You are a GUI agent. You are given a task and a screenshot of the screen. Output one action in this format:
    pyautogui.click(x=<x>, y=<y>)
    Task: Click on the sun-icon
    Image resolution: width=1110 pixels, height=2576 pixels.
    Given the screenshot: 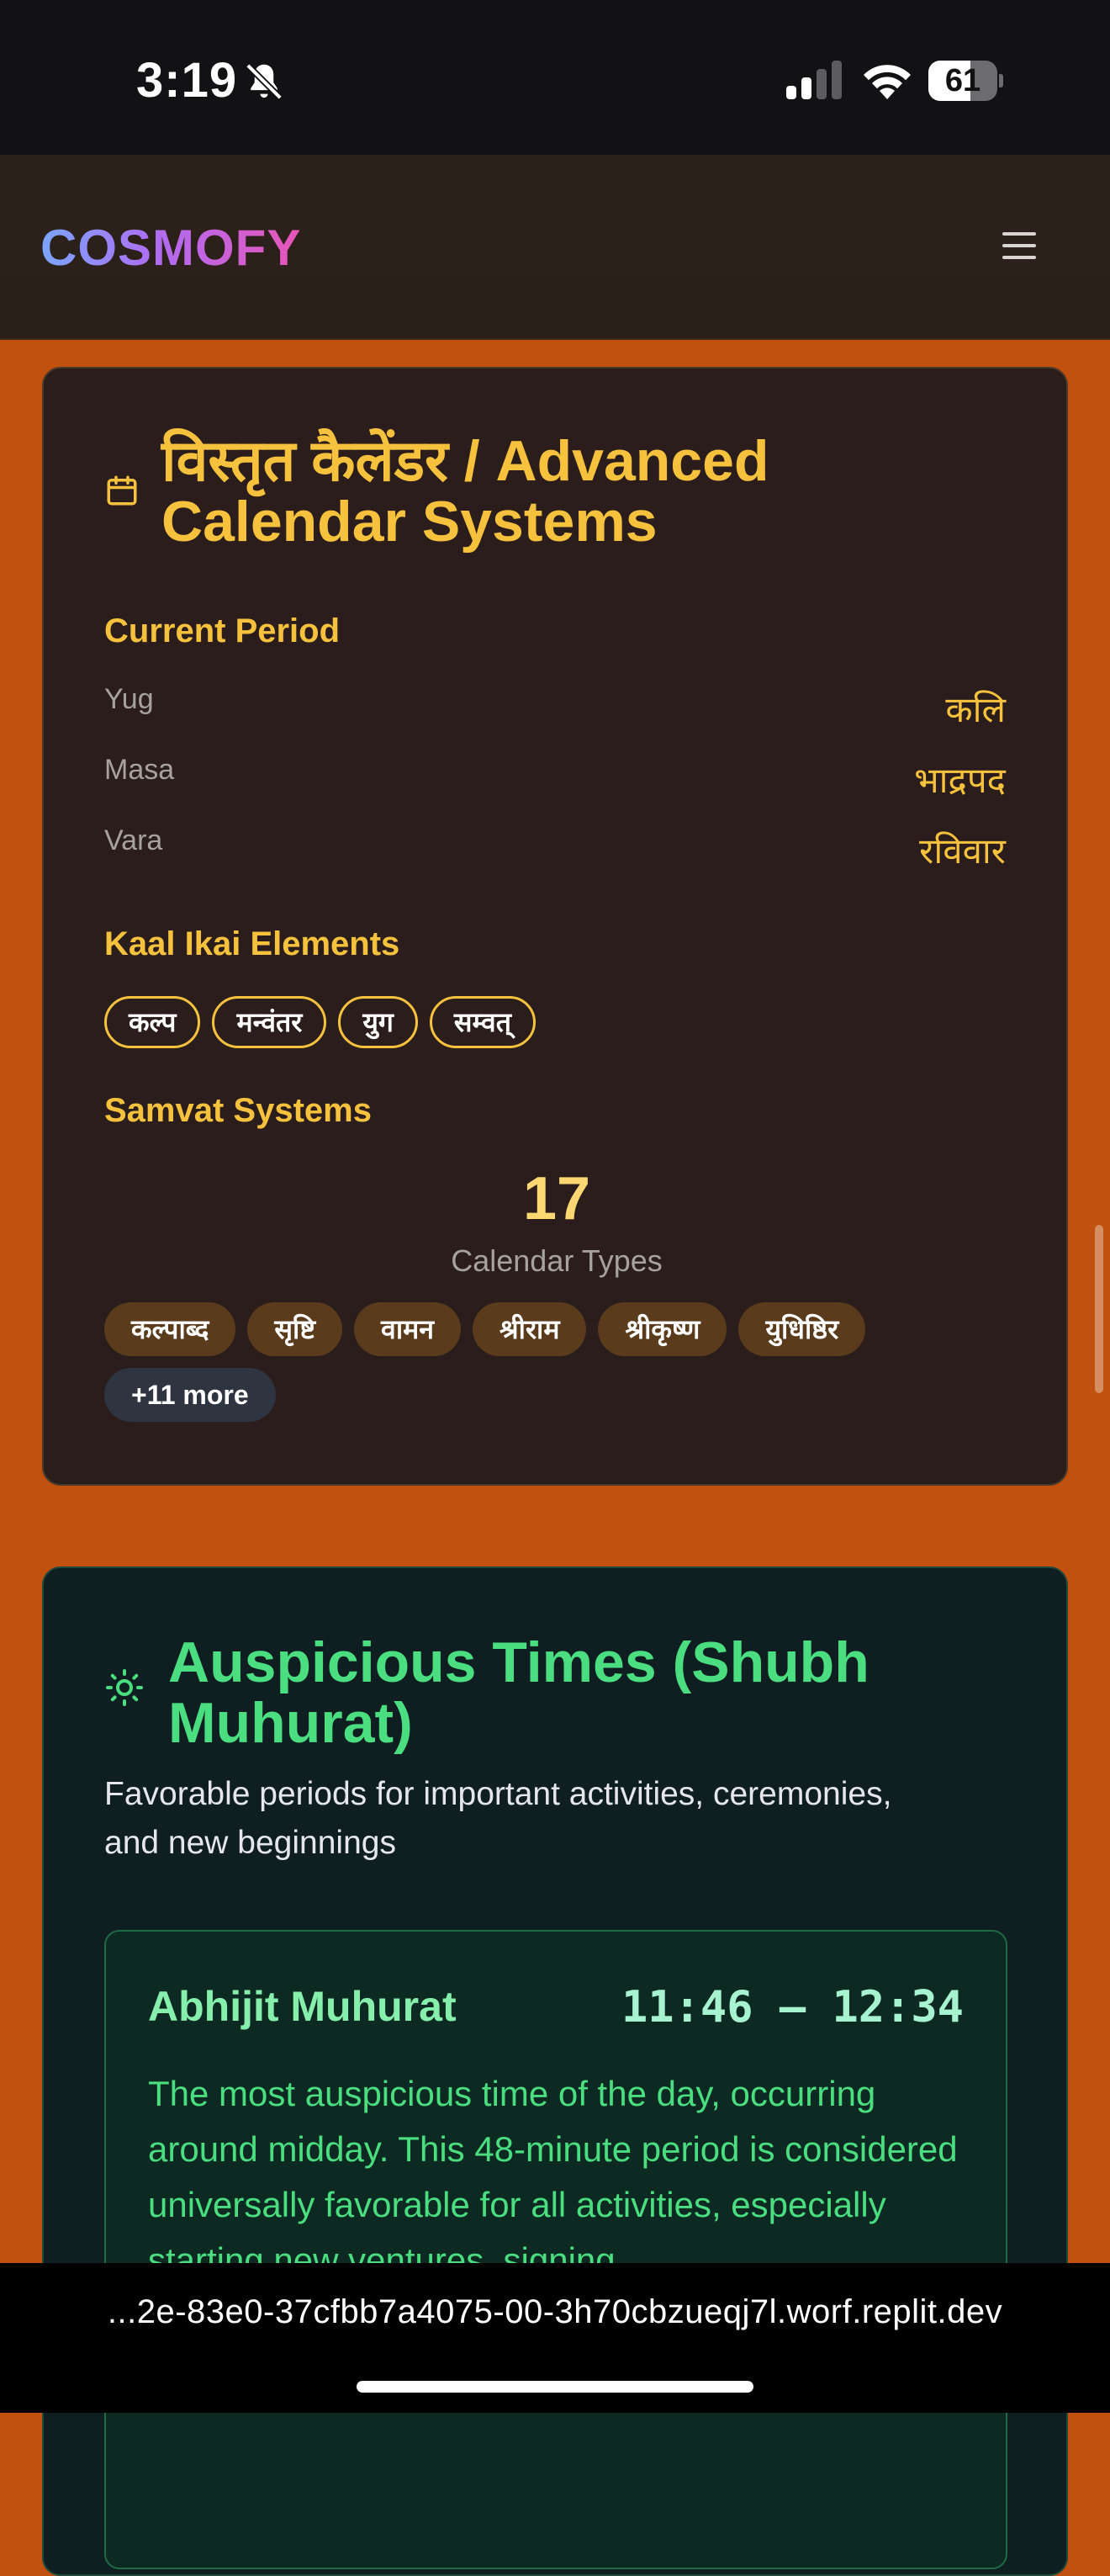 What is the action you would take?
    pyautogui.click(x=125, y=1687)
    